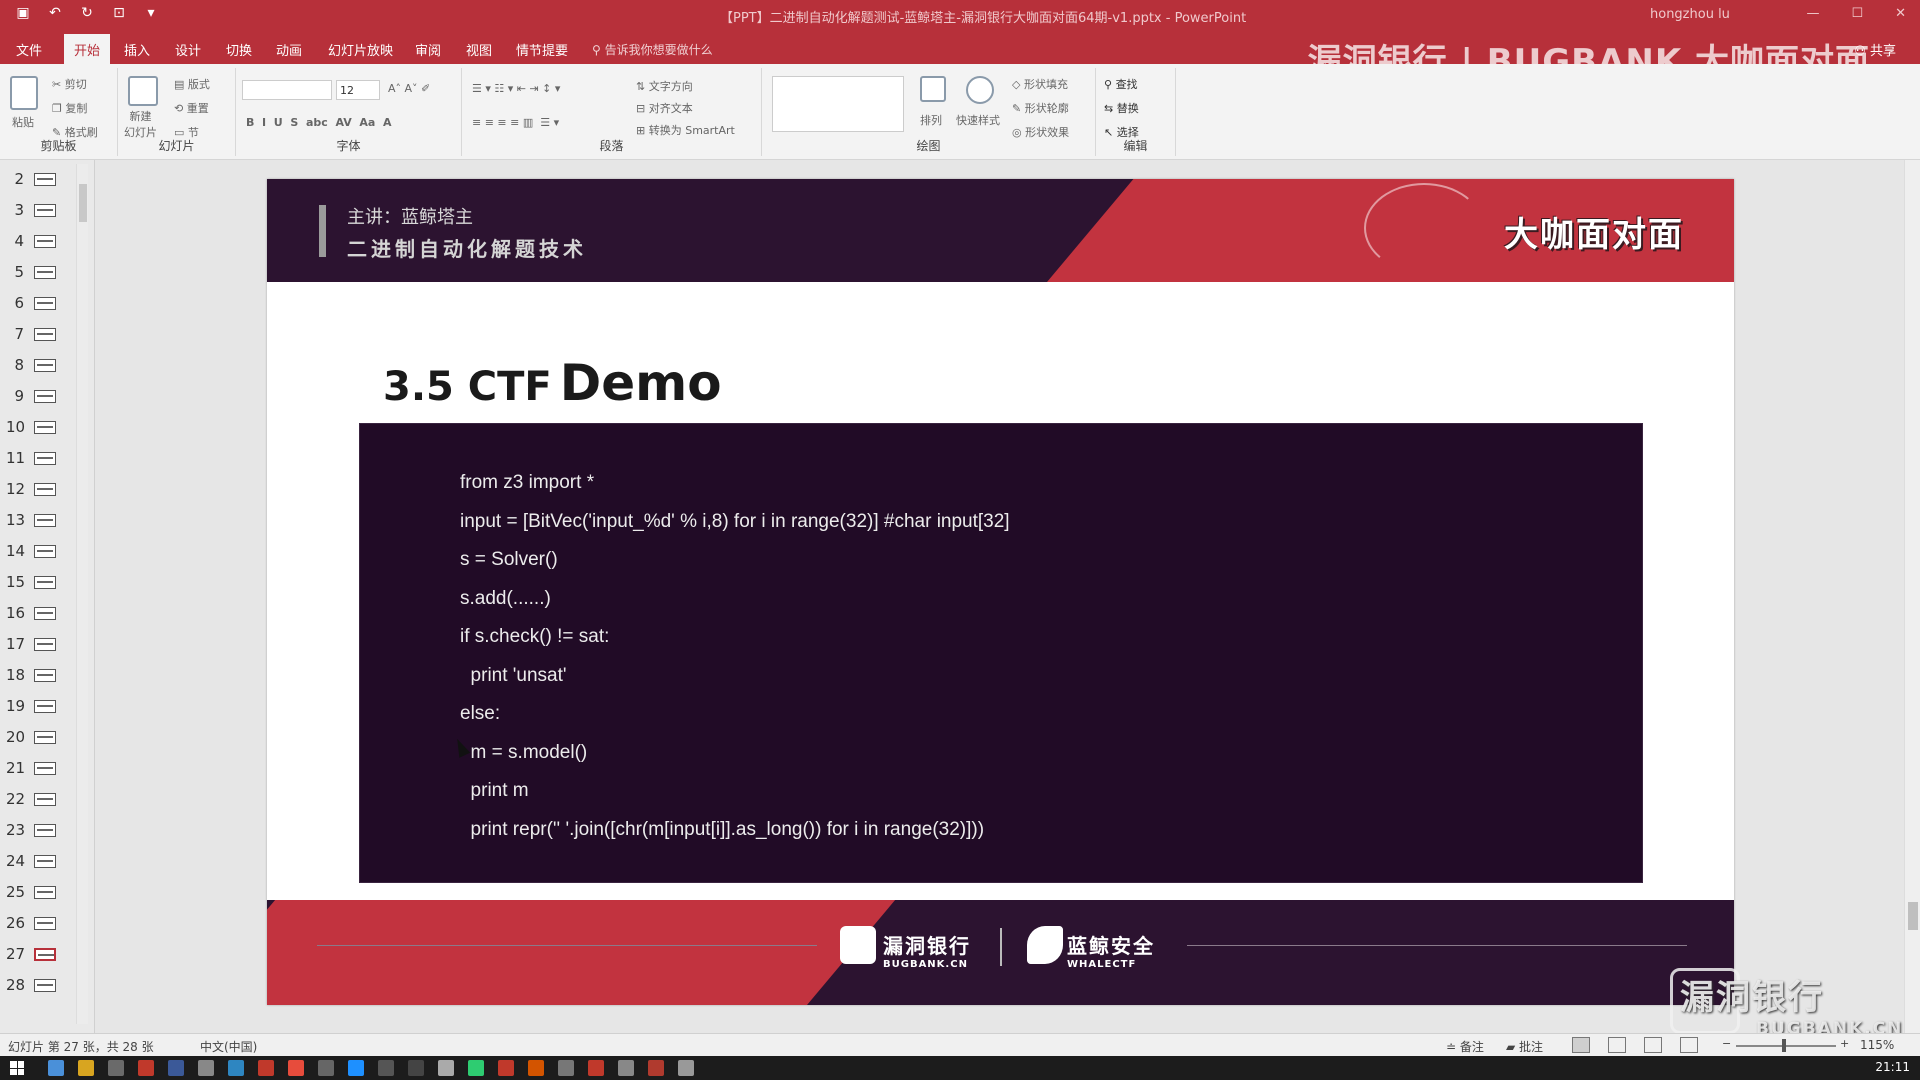 This screenshot has height=1080, width=1920. What do you see at coordinates (1040, 108) in the screenshot?
I see `shape-outline-button: ✎ 形状轮廓` at bounding box center [1040, 108].